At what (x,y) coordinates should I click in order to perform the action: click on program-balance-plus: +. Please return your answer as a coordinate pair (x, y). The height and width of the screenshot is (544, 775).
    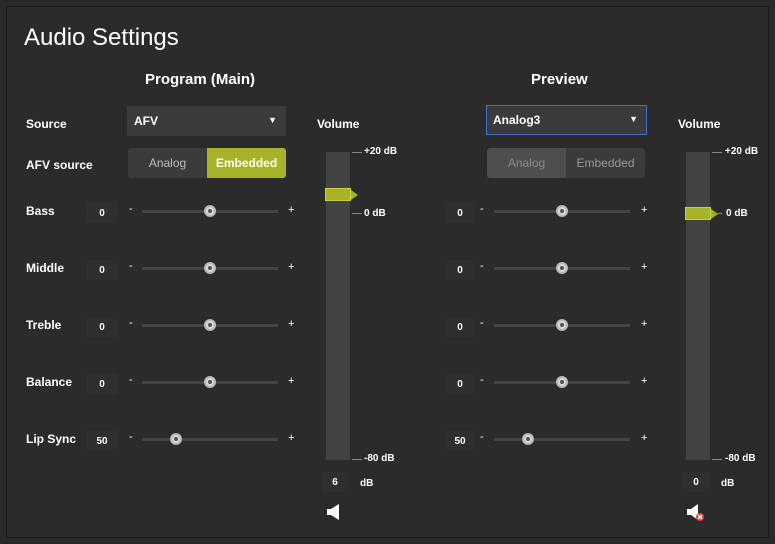
    Looking at the image, I should click on (291, 381).